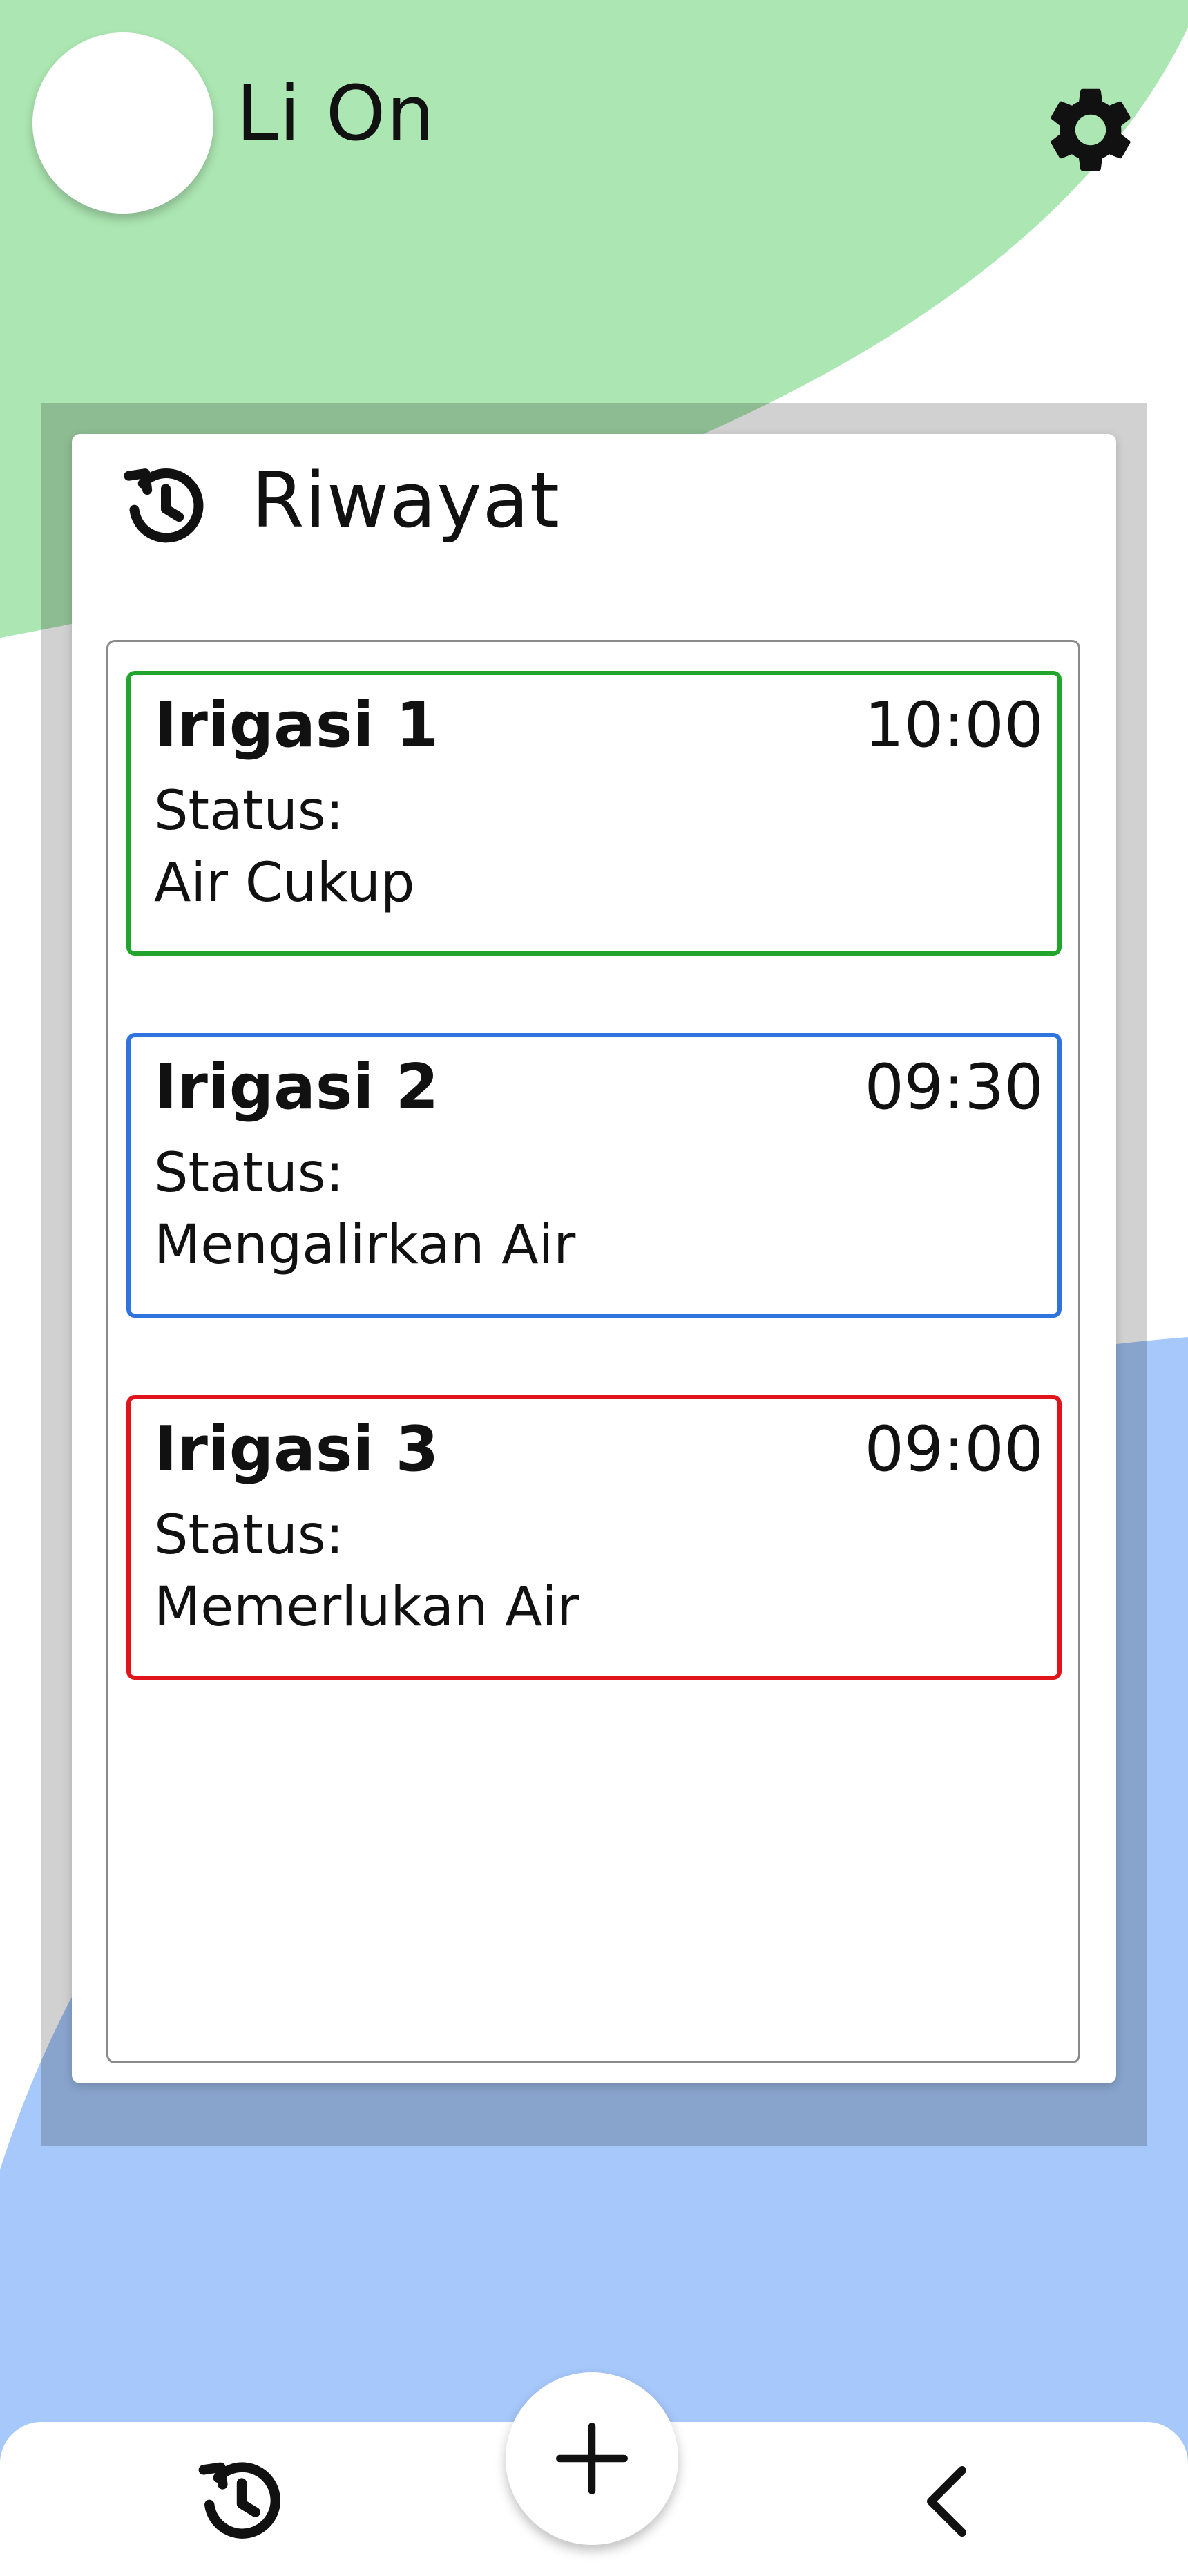 This screenshot has width=1188, height=2576. Describe the element at coordinates (954, 1449) in the screenshot. I see `card-time: 09:00` at that location.